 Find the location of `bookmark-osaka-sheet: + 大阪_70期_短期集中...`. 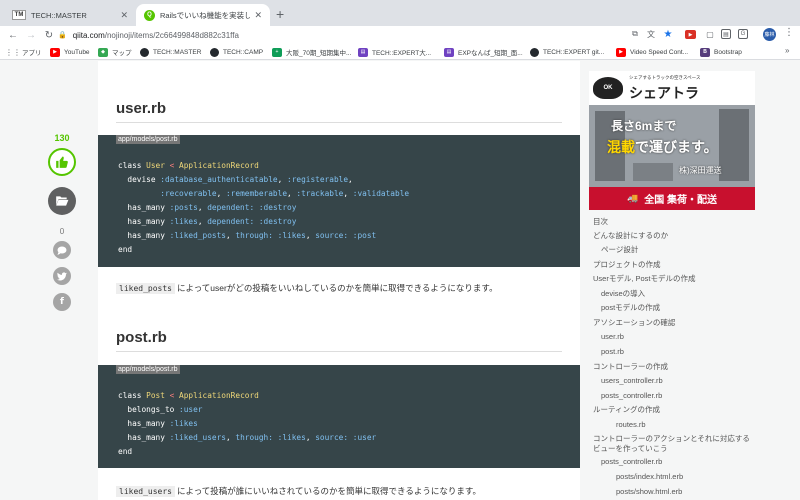

bookmark-osaka-sheet: + 大阪_70期_短期集中... is located at coordinates (311, 52).